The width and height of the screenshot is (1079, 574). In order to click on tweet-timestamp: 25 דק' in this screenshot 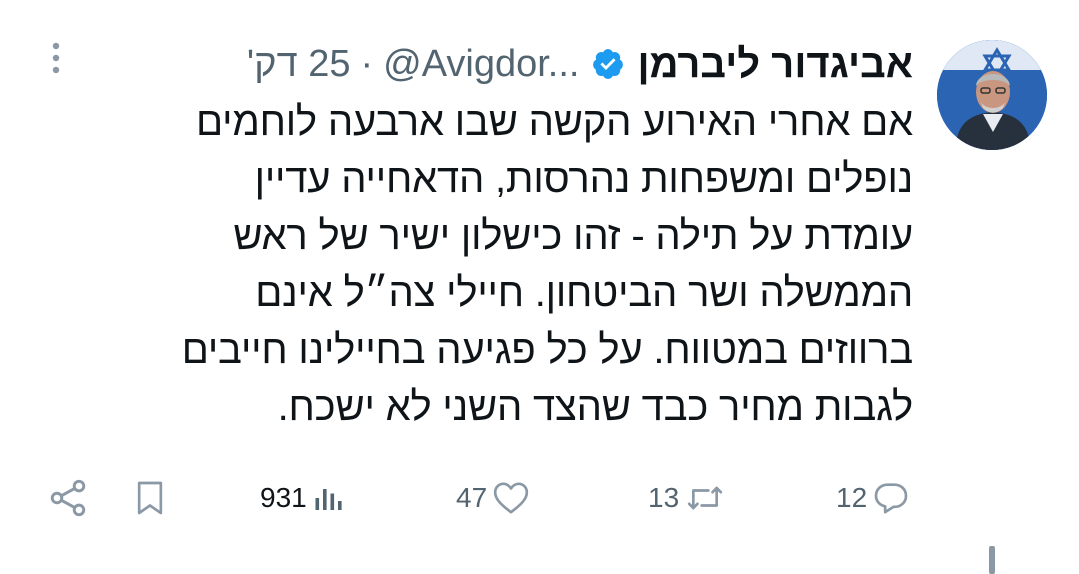, I will do `click(299, 64)`.